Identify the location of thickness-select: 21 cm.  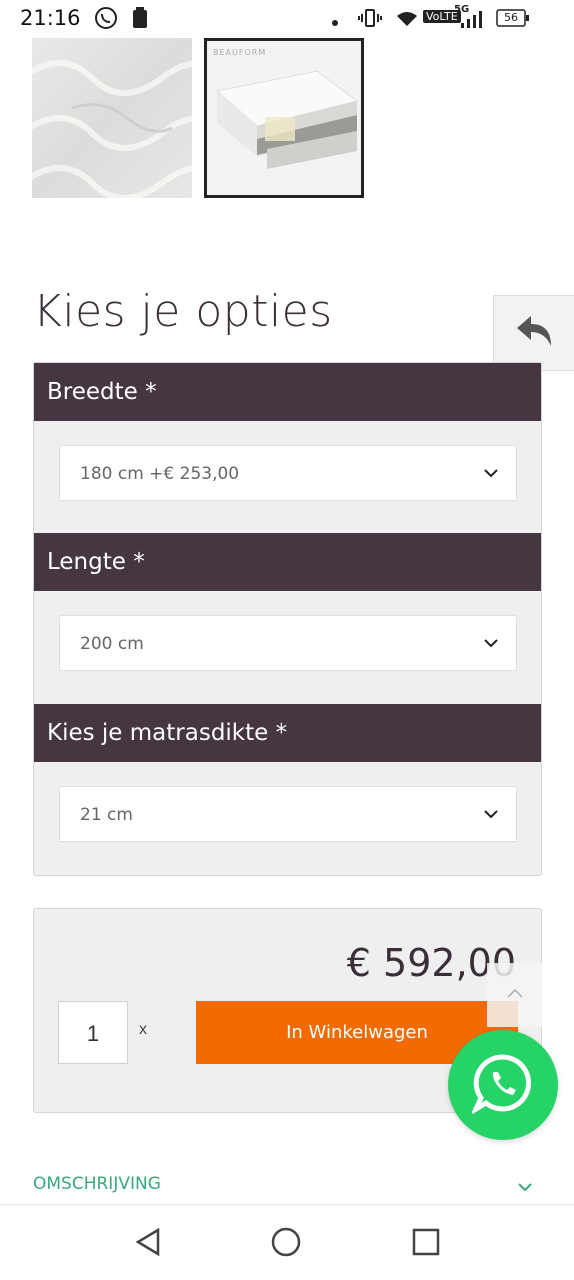
(288, 814).